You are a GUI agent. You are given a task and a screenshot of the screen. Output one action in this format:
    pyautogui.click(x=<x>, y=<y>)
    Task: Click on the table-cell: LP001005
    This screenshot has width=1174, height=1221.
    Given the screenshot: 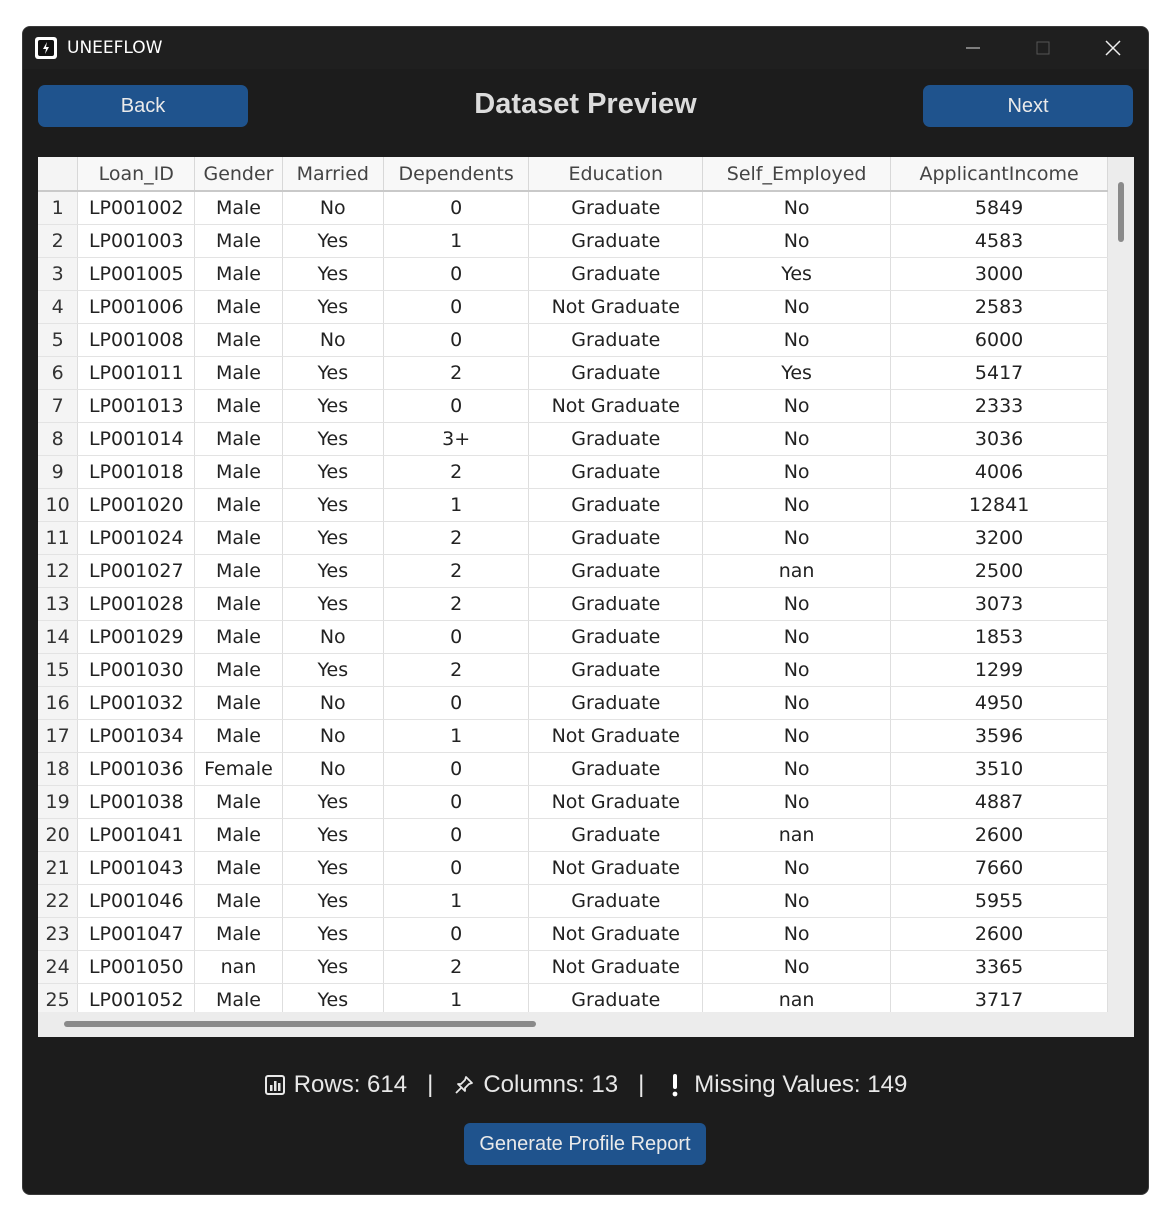 What is the action you would take?
    pyautogui.click(x=136, y=274)
    